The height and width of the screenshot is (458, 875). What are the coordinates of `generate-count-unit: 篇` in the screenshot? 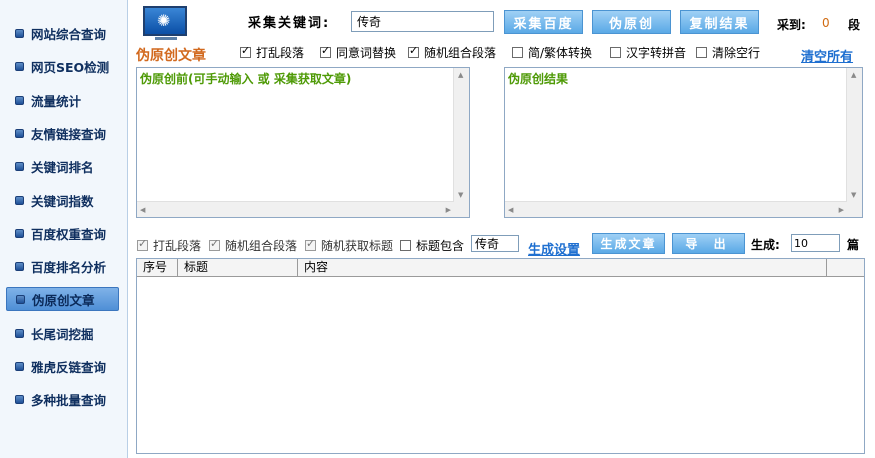 It's located at (853, 245).